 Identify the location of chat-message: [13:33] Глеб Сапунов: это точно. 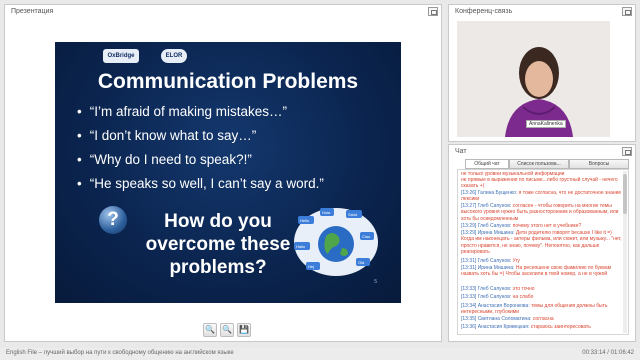
(543, 289).